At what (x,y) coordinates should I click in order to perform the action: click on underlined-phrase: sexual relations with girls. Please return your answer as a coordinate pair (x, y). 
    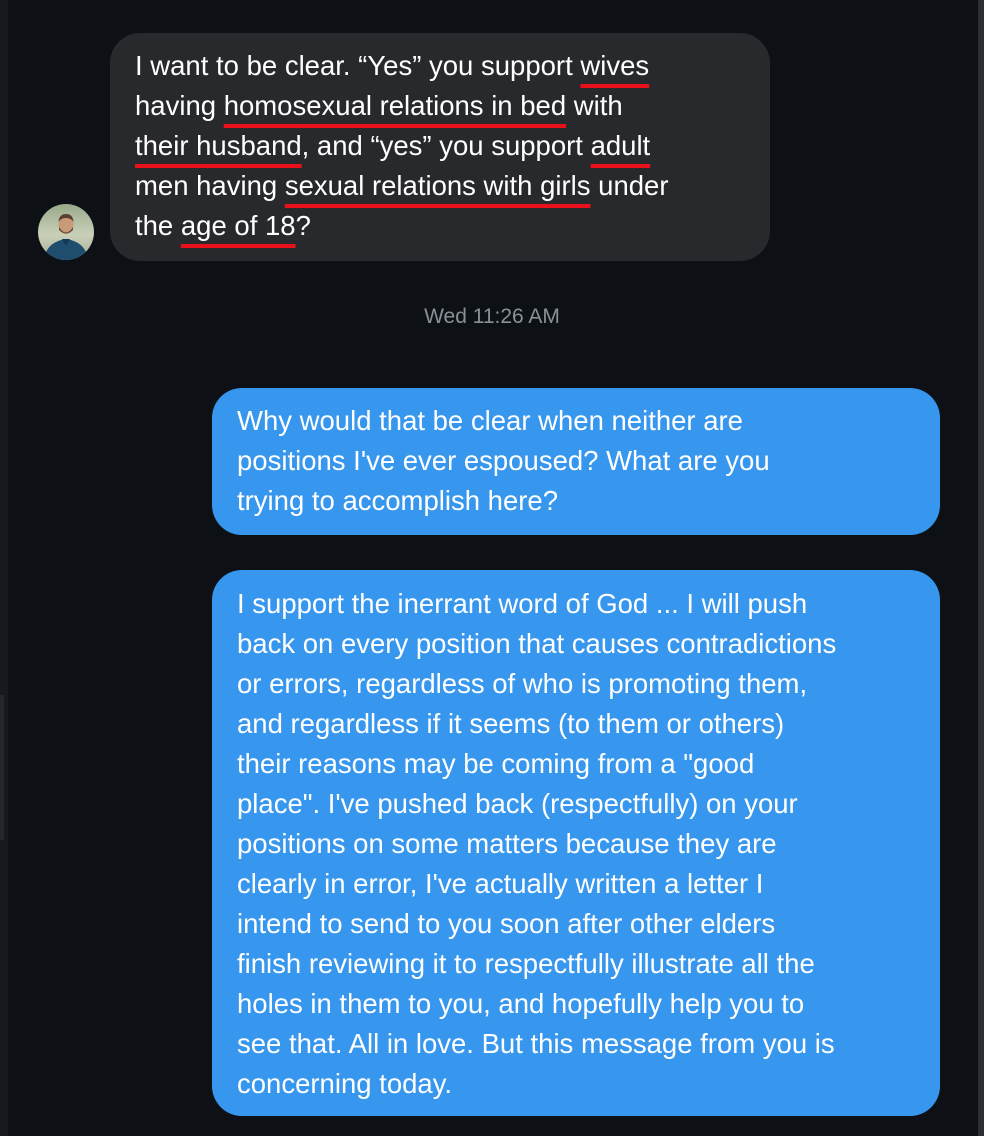
    Looking at the image, I should click on (437, 185).